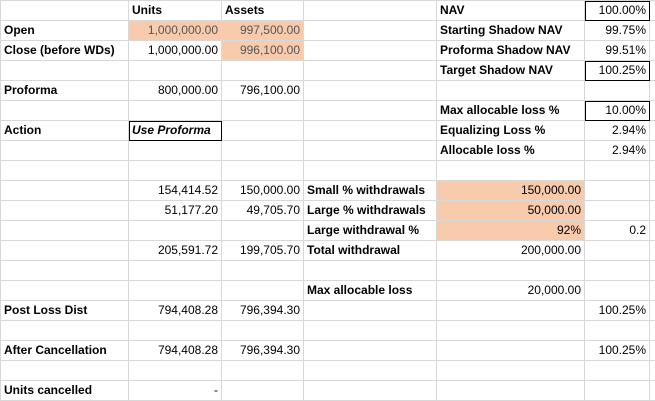  Describe the element at coordinates (510, 70) in the screenshot. I see `cell: Target Shadow NAV` at that location.